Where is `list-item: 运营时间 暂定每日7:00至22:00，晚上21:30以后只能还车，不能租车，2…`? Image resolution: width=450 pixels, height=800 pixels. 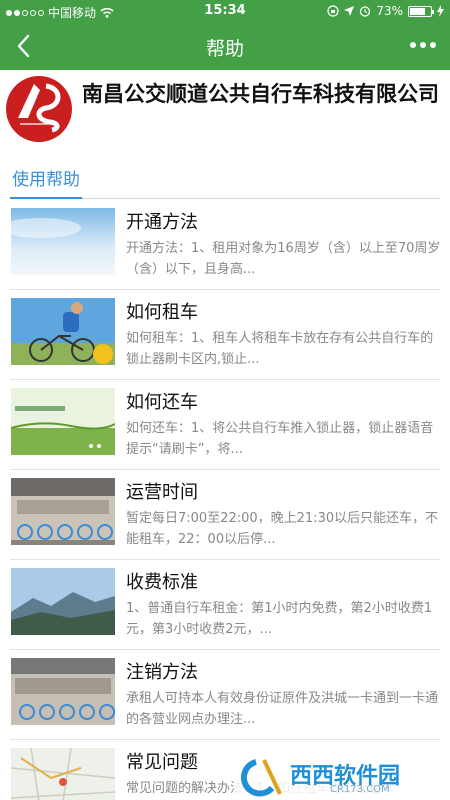
list-item: 运营时间 暂定每日7:00至22:00，晚上21:30以后只能还车，不能租车，2… is located at coordinates (225, 515).